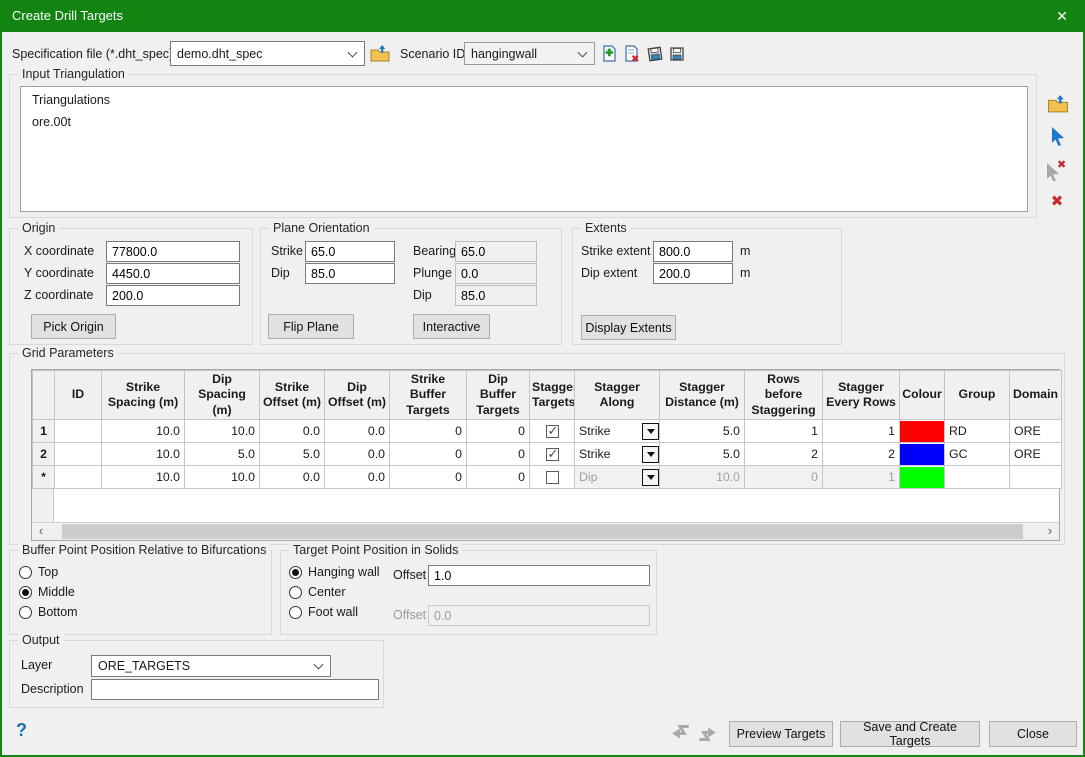  What do you see at coordinates (428, 395) in the screenshot?
I see `col-header-strike-buffer: Strike Buffer Targets` at bounding box center [428, 395].